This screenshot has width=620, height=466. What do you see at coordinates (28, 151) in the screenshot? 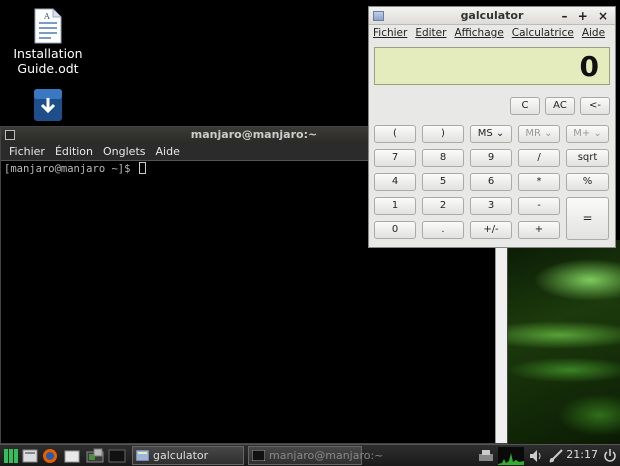
I see `terminal-menu-fichier: Fichier` at bounding box center [28, 151].